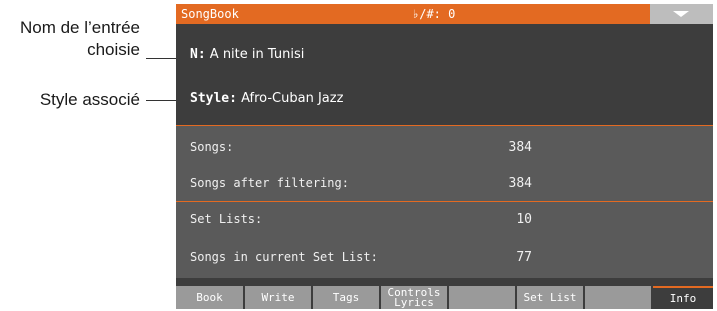  What do you see at coordinates (89, 99) in the screenshot?
I see `callout-associated-style: Style associé` at bounding box center [89, 99].